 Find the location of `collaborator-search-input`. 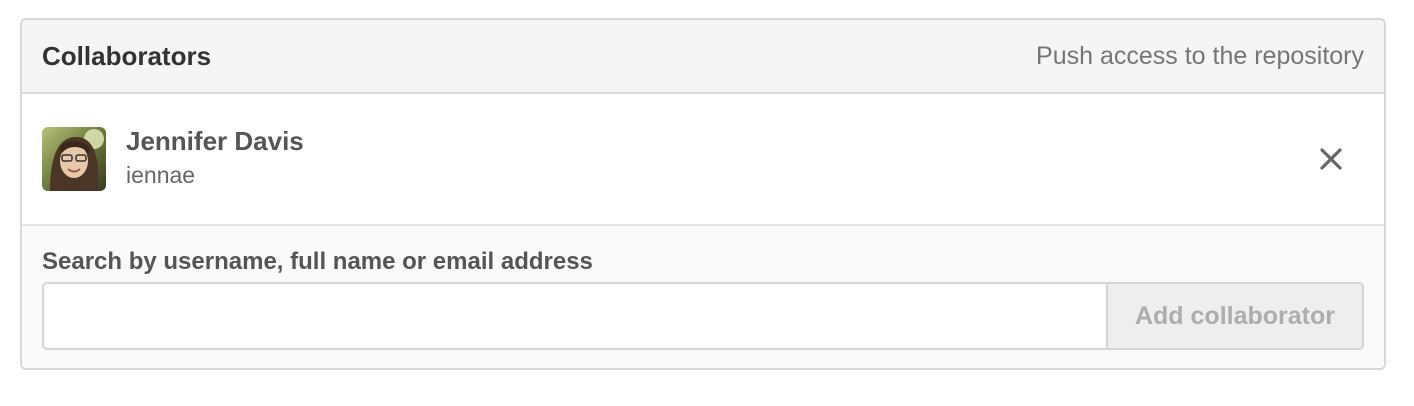

collaborator-search-input is located at coordinates (574, 316).